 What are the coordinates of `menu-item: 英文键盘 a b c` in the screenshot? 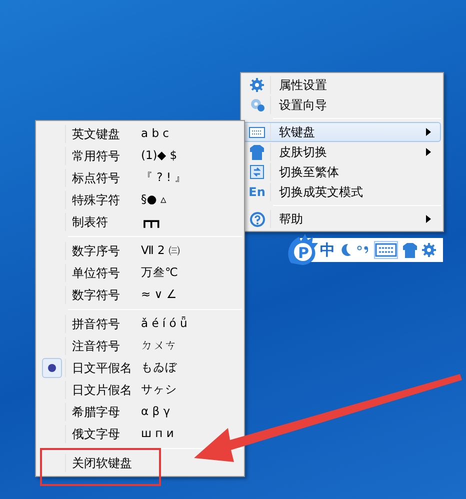 It's located at (140, 134).